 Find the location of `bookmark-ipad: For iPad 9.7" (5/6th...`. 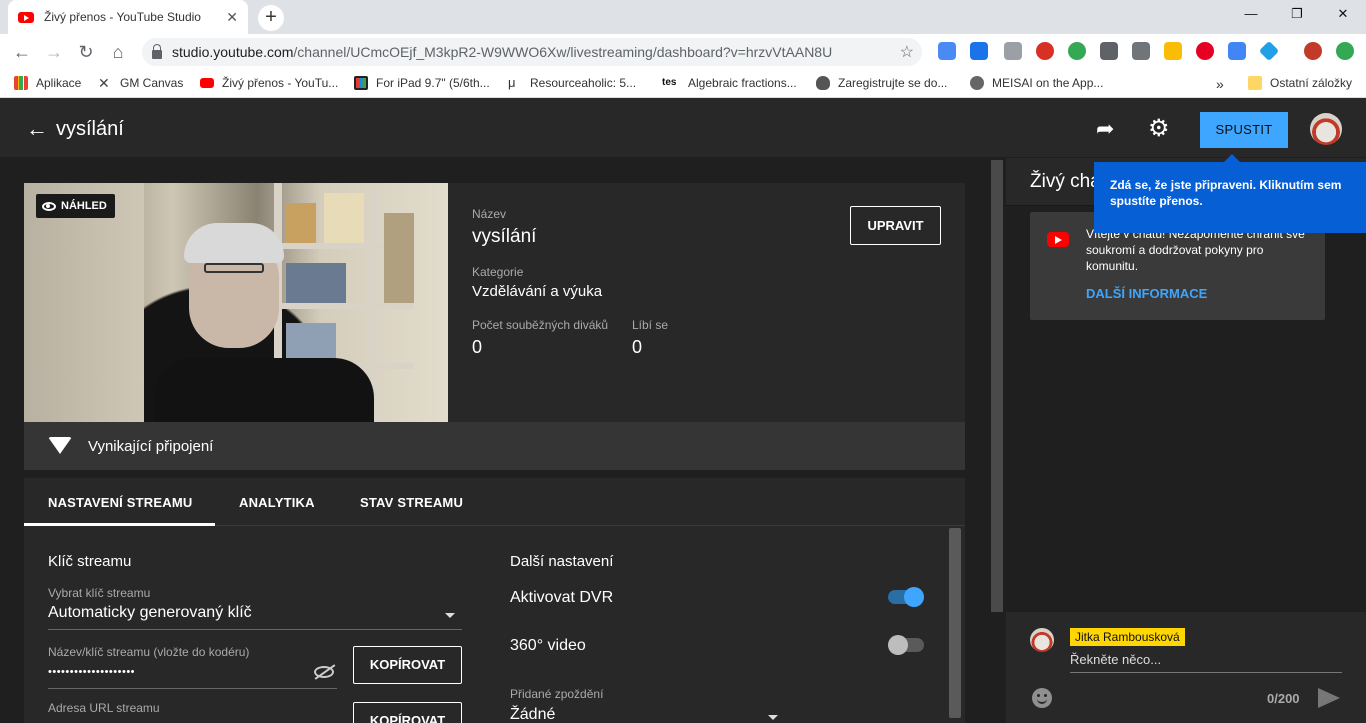

bookmark-ipad: For iPad 9.7" (5/6th... is located at coordinates (422, 83).